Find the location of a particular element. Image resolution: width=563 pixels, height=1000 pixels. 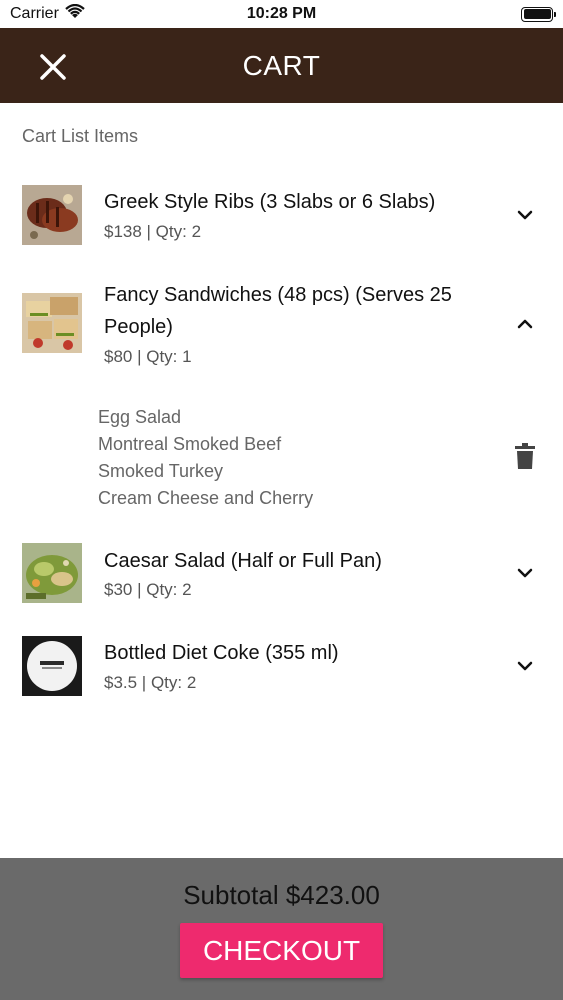

status-left: Carrier is located at coordinates (47, 14).